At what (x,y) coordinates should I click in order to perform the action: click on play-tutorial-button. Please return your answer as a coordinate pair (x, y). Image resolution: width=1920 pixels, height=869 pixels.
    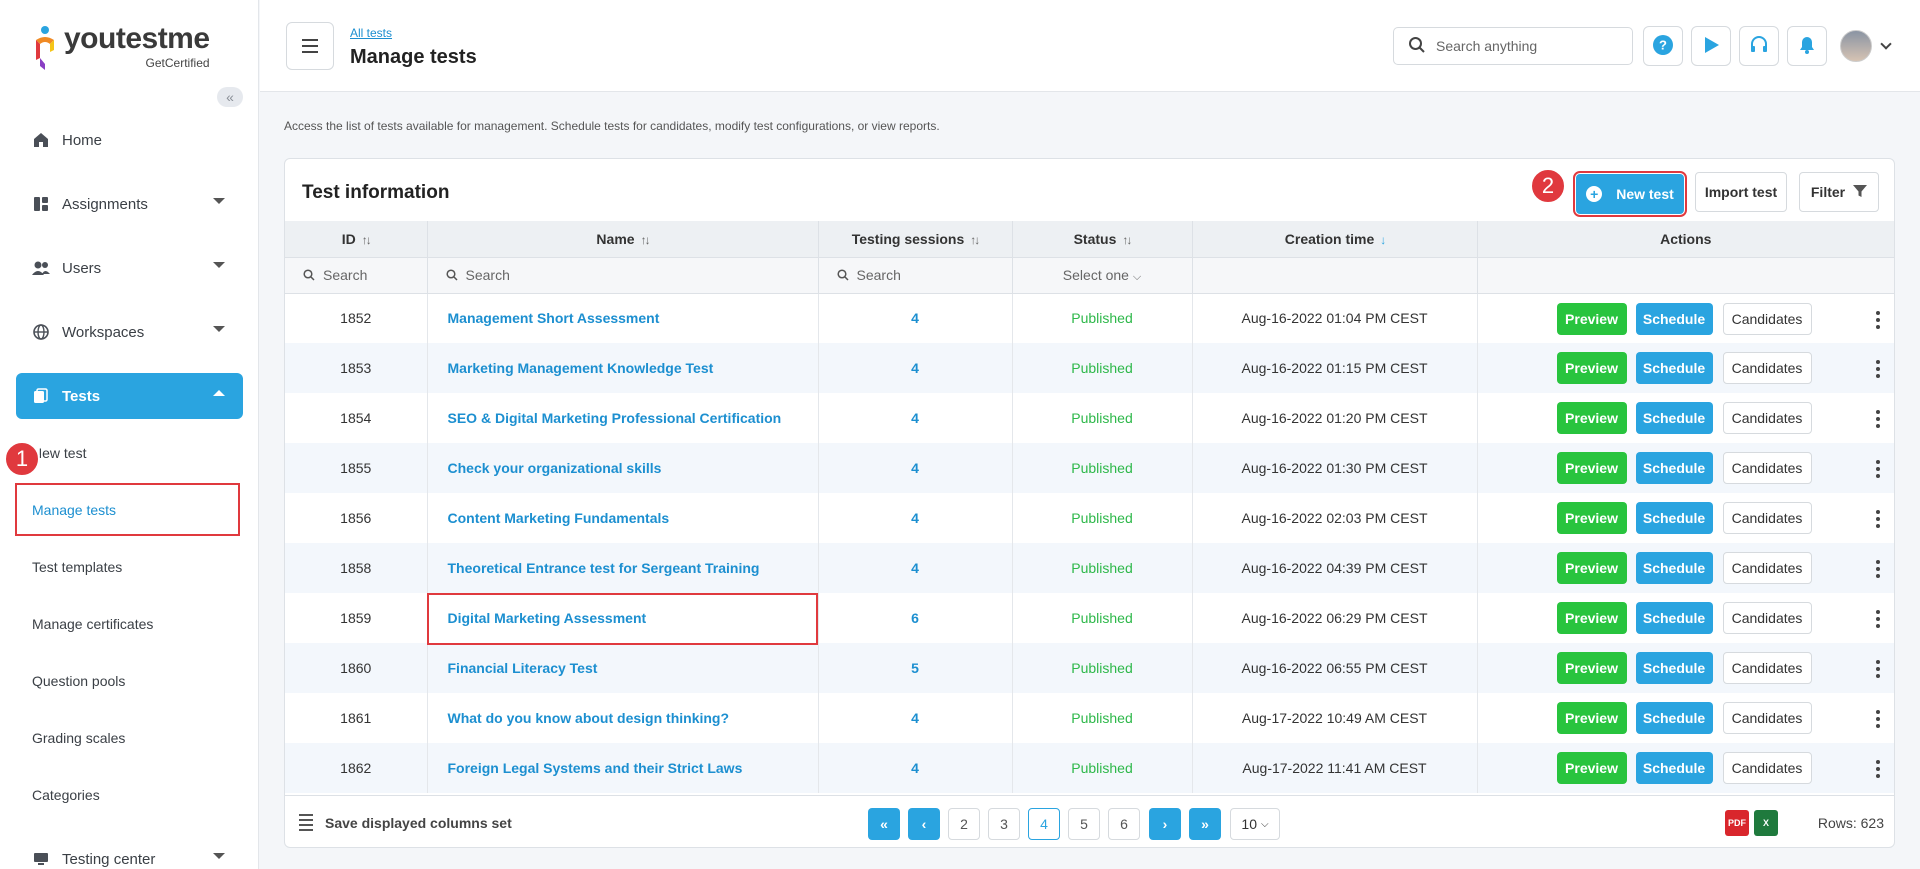
    Looking at the image, I should click on (1711, 46).